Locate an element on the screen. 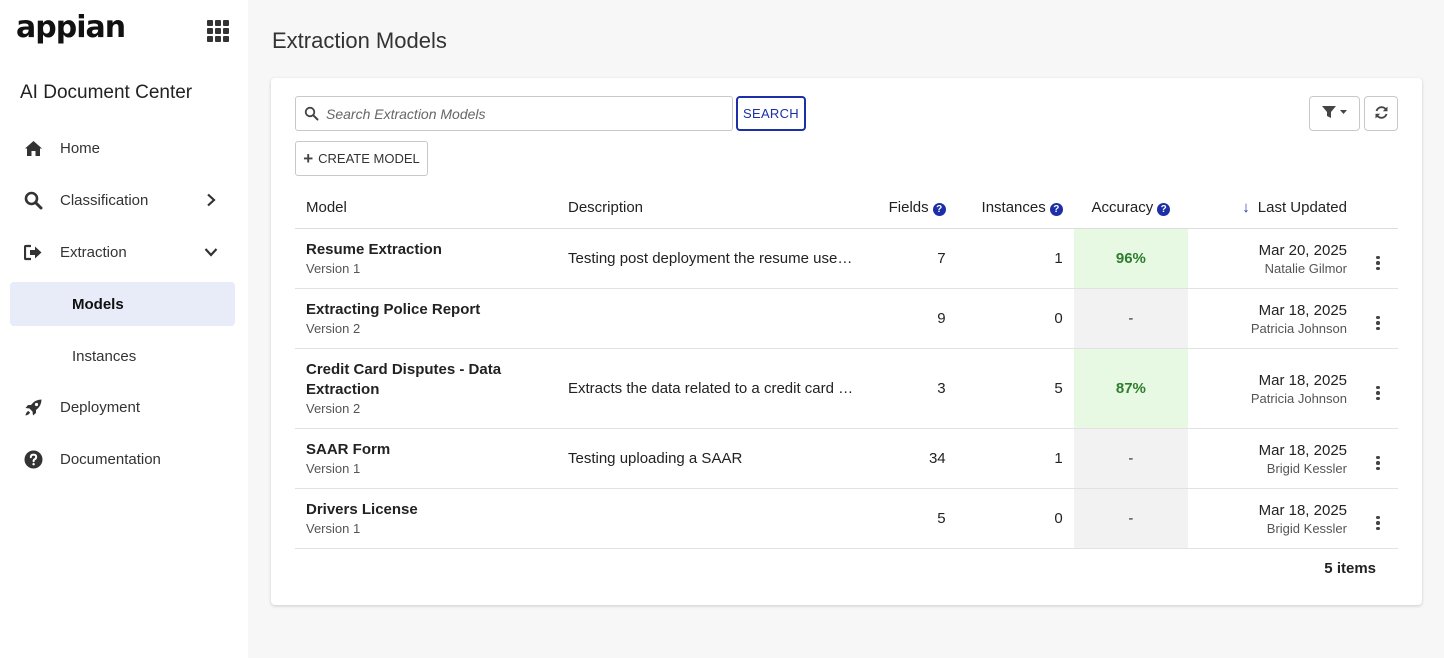 The height and width of the screenshot is (658, 1444). sidebar-item-label: Documentation is located at coordinates (110, 459).